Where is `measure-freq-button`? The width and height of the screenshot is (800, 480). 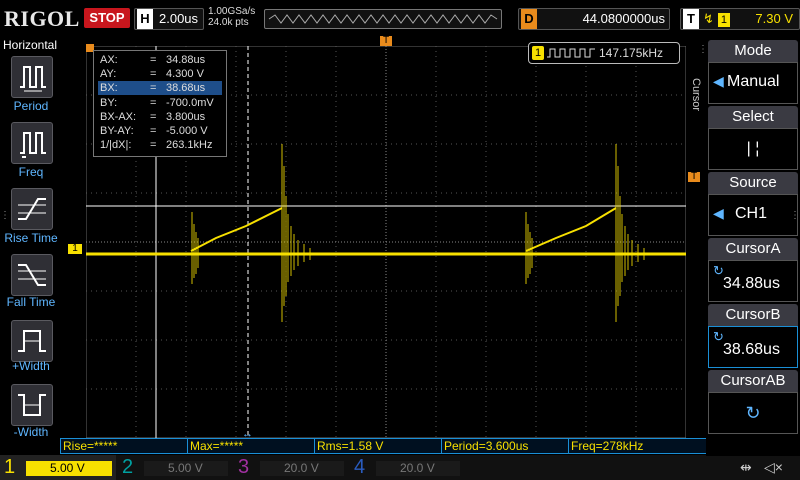 measure-freq-button is located at coordinates (32, 143).